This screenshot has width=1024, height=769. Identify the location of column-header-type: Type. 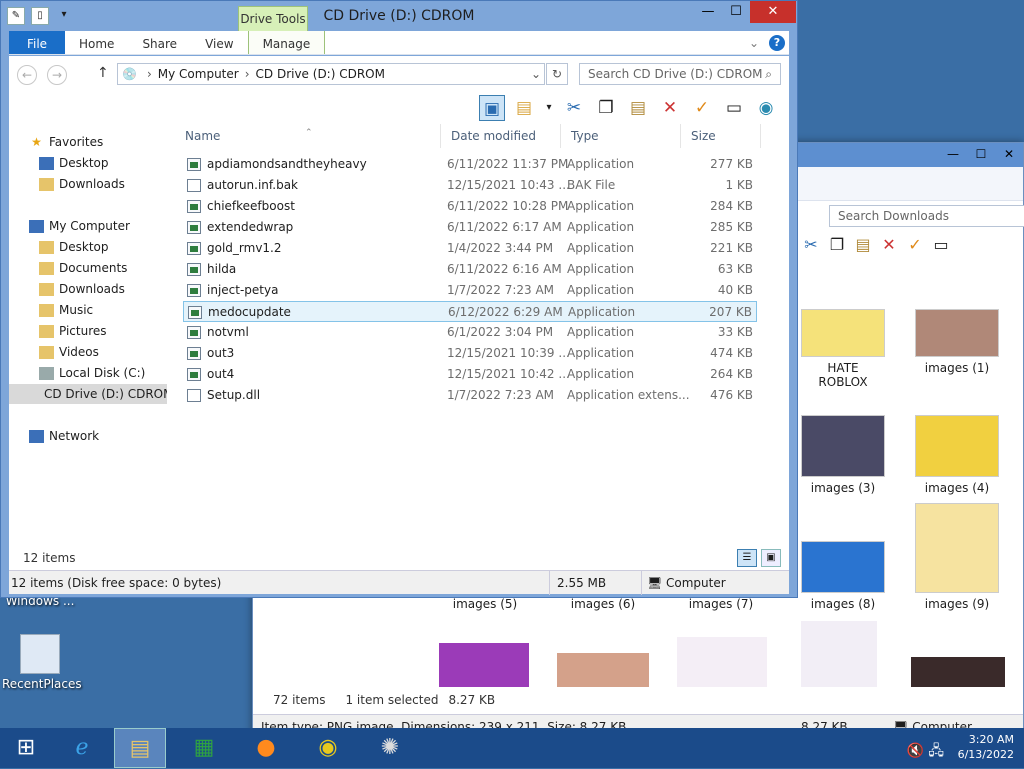
(621, 136).